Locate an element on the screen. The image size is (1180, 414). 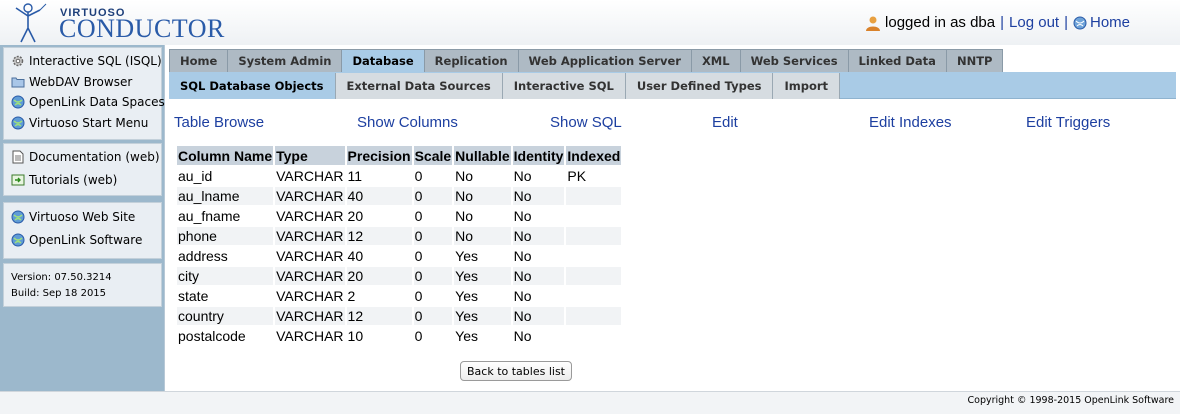
table-row: au_id VARCHAR 11 0 No No PK is located at coordinates (399, 176).